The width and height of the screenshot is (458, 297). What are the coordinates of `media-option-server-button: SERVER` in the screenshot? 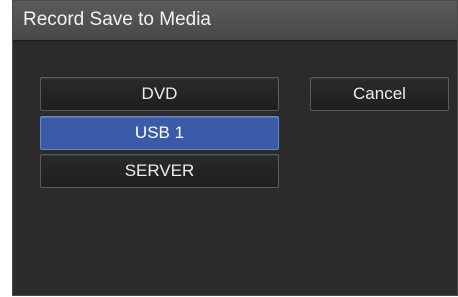 It's located at (159, 171).